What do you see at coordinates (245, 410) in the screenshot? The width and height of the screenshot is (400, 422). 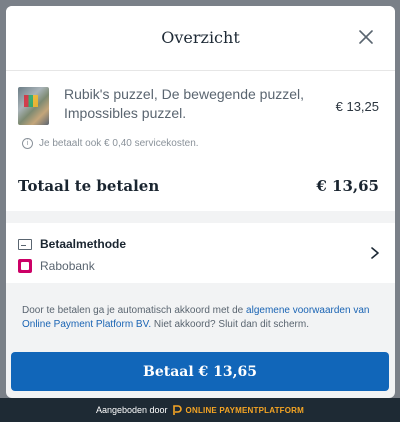 I see `brand-name: ONLINE PAYMENTPLATFORM` at bounding box center [245, 410].